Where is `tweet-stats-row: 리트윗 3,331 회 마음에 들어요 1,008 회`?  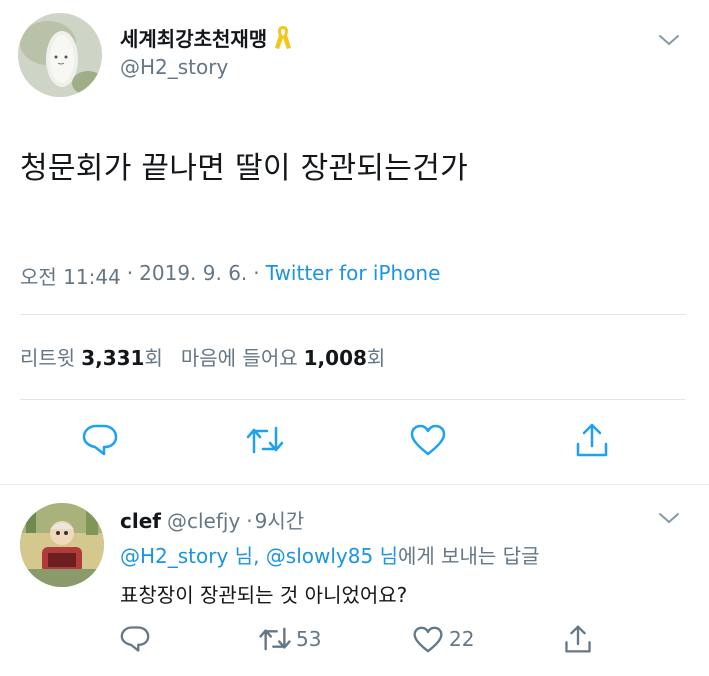 tweet-stats-row: 리트윗 3,331 회 마음에 들어요 1,008 회 is located at coordinates (202, 356).